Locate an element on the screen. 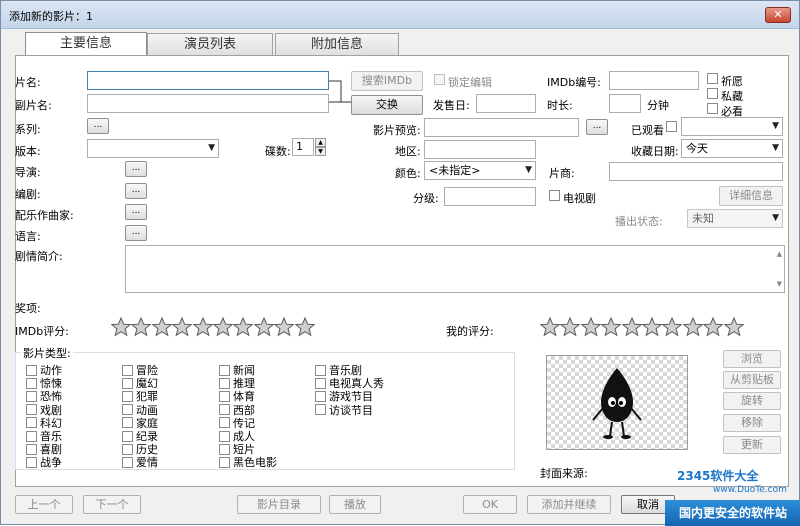  search-imdb-button: 搜索IMDb is located at coordinates (387, 81).